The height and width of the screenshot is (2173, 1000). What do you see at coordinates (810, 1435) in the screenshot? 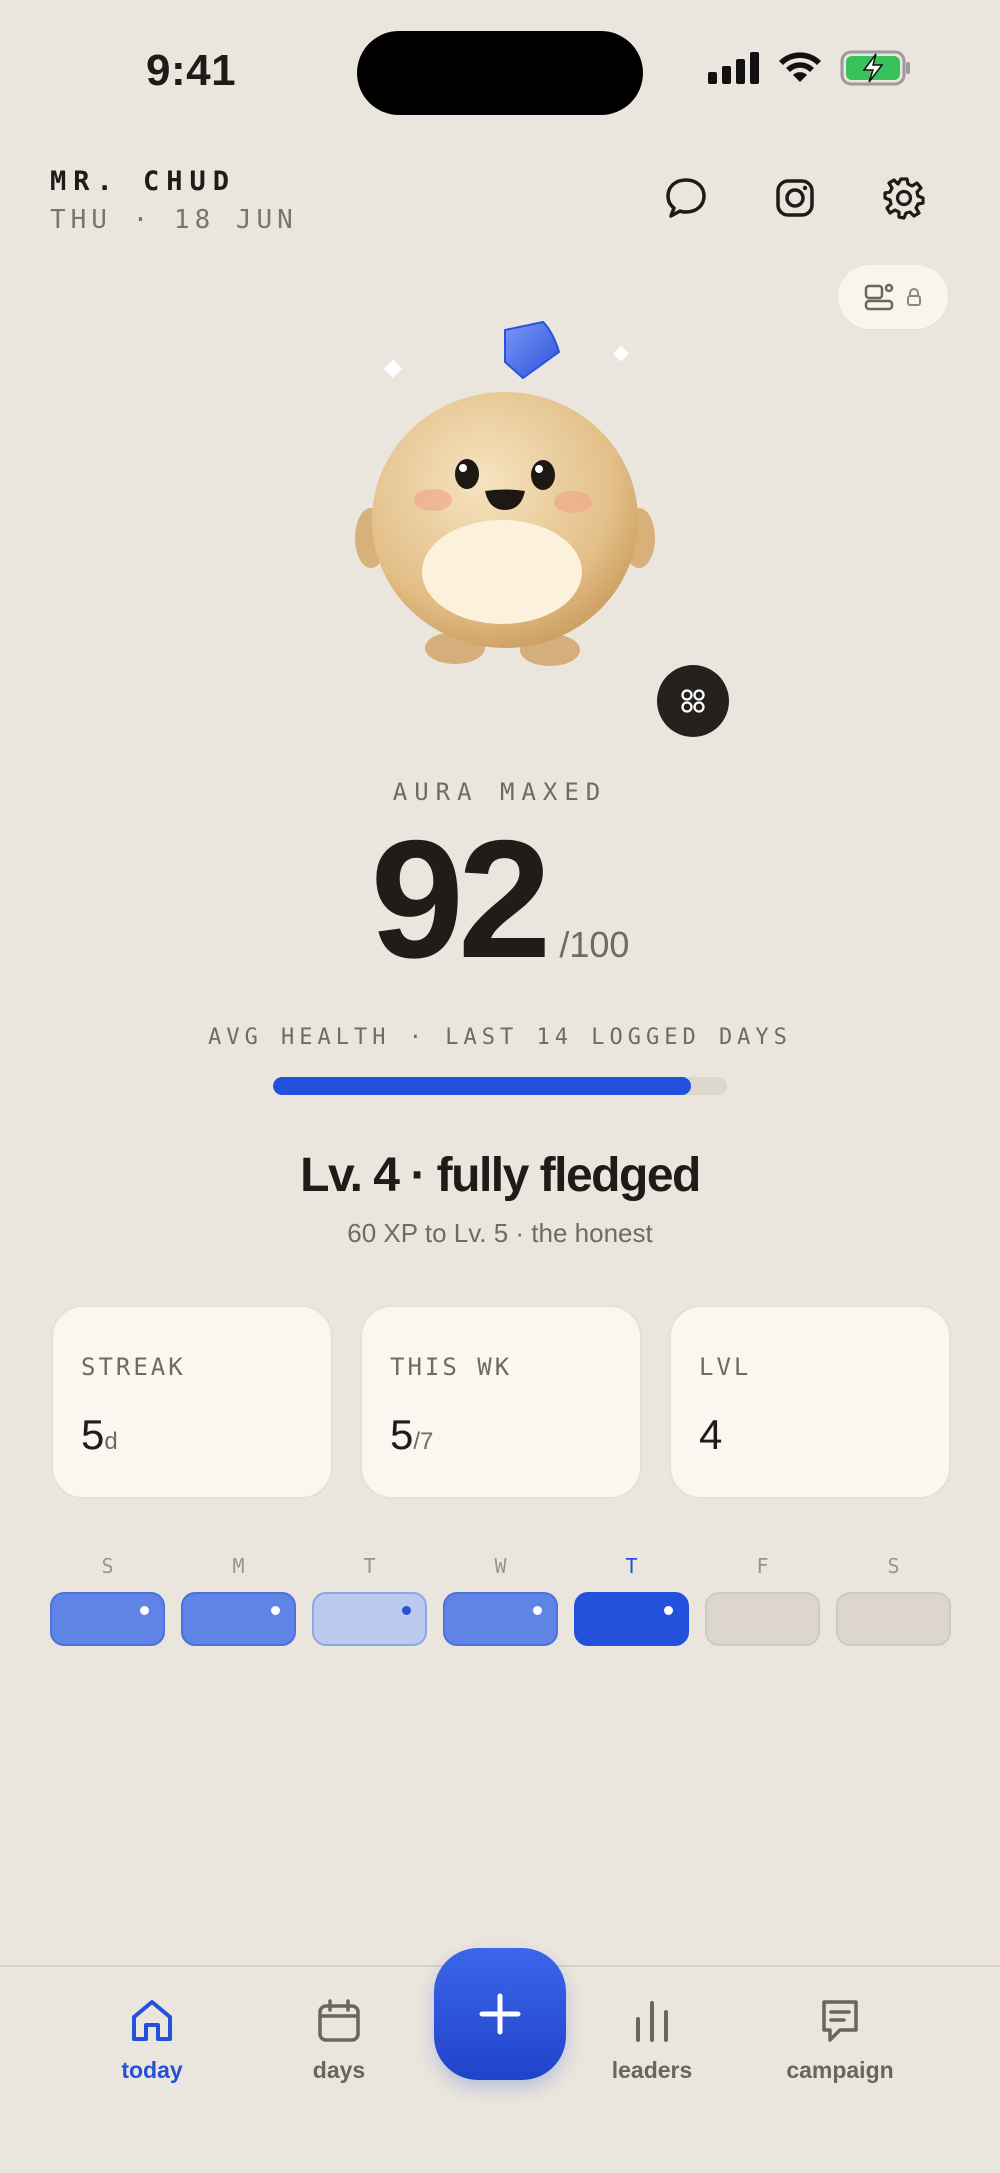
I see `stat-card-value: 4` at bounding box center [810, 1435].